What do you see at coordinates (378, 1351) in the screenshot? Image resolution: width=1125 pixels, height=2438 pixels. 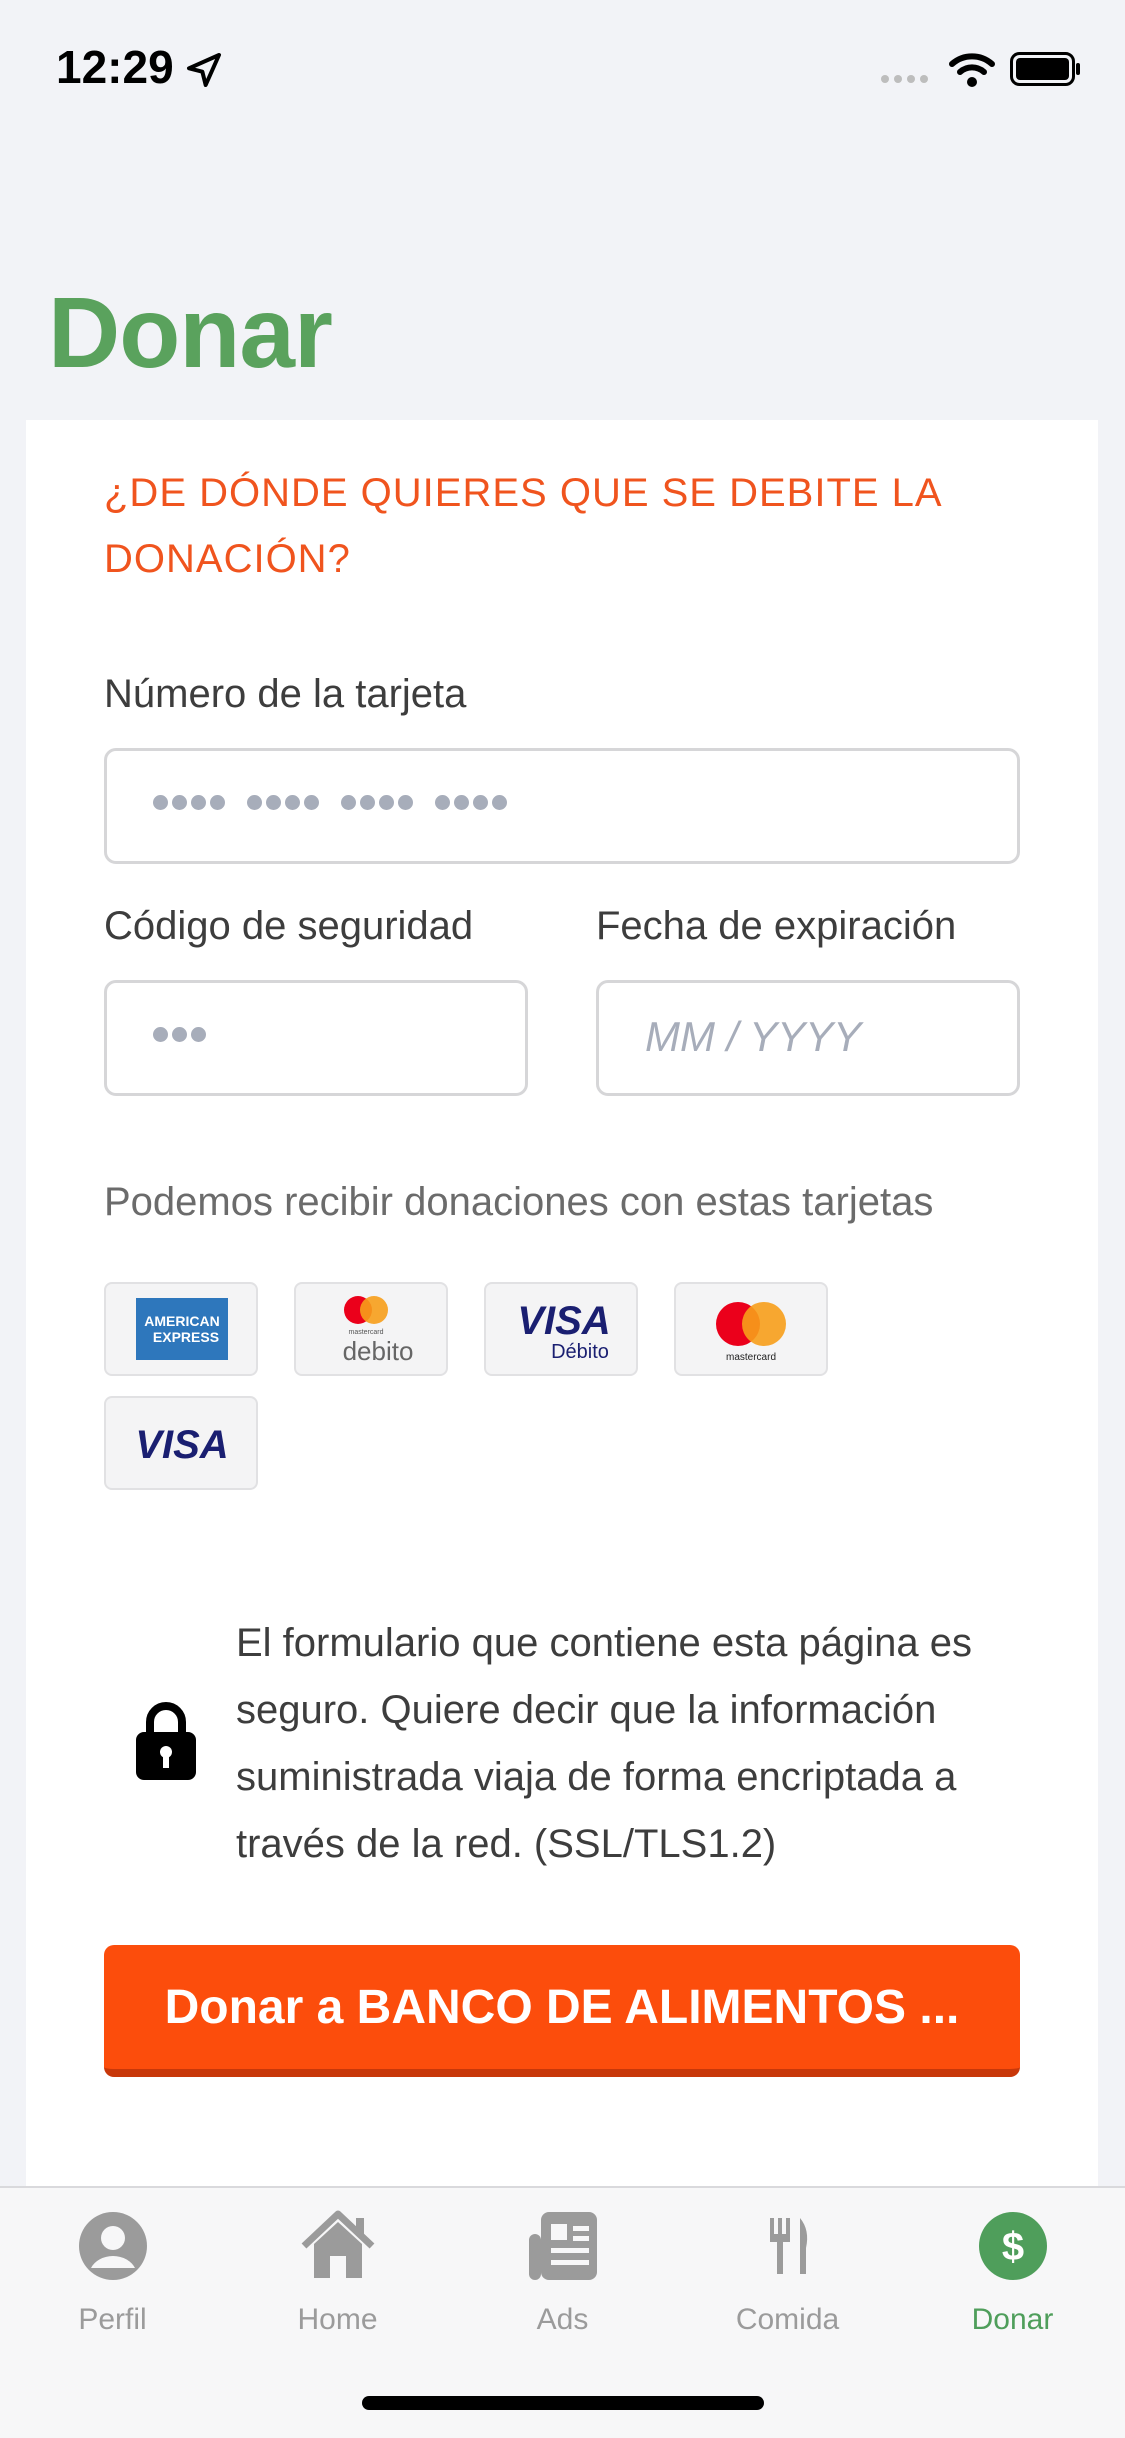 I see `svg-text: debito` at bounding box center [378, 1351].